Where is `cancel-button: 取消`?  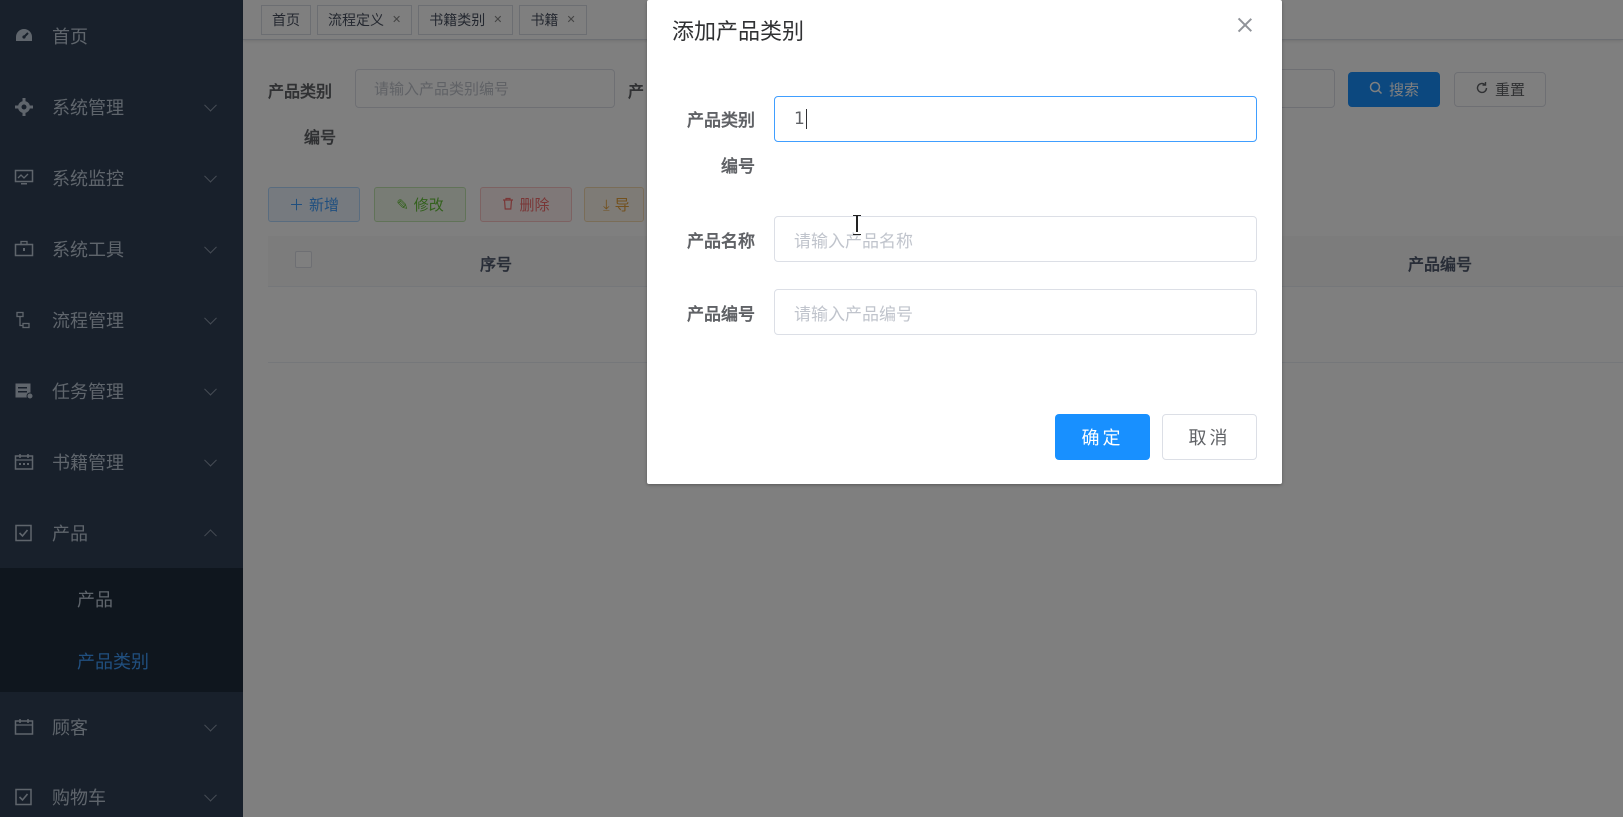
cancel-button: 取消 is located at coordinates (1209, 437).